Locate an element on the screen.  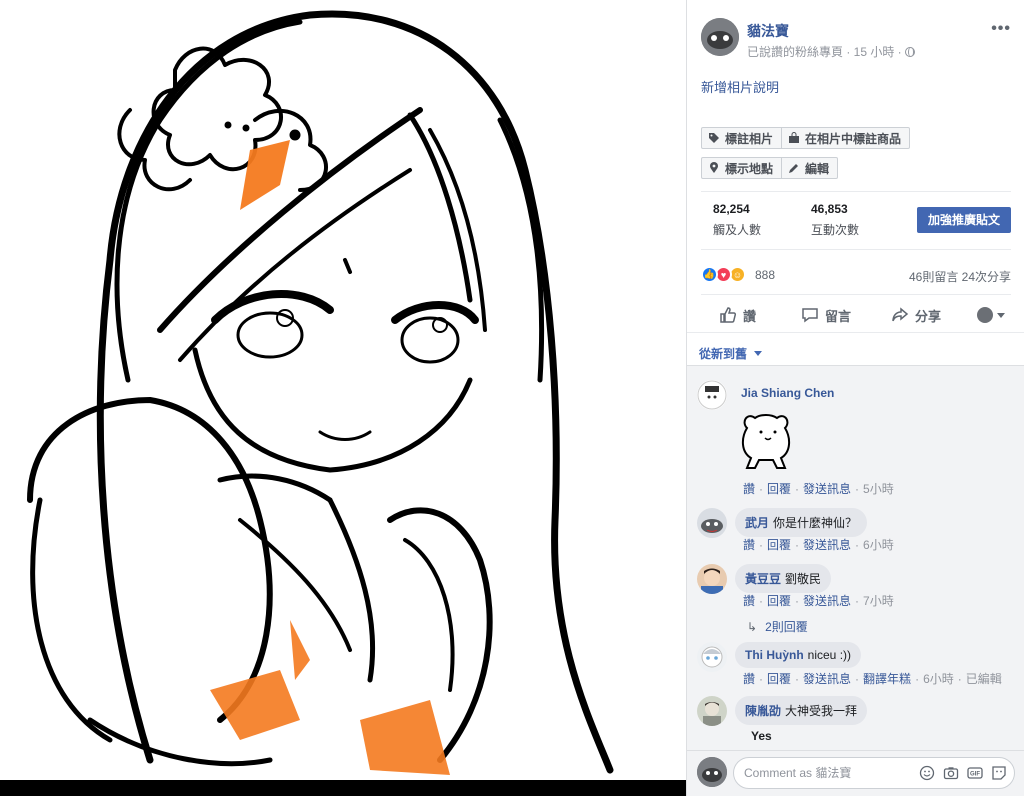
share-button: 分享 is located at coordinates (916, 315).